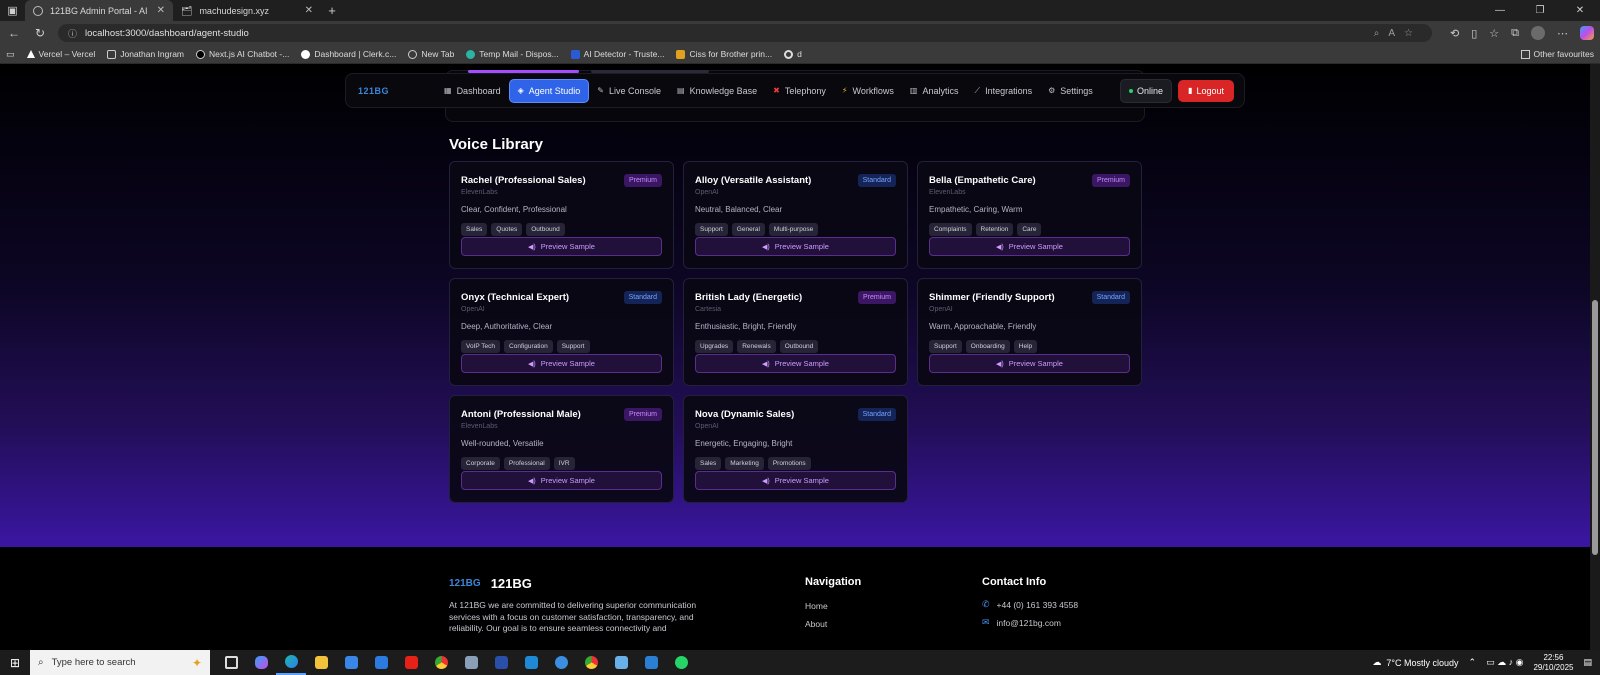  Describe the element at coordinates (12, 10) in the screenshot. I see `tab-actions-icon: ▣` at that location.